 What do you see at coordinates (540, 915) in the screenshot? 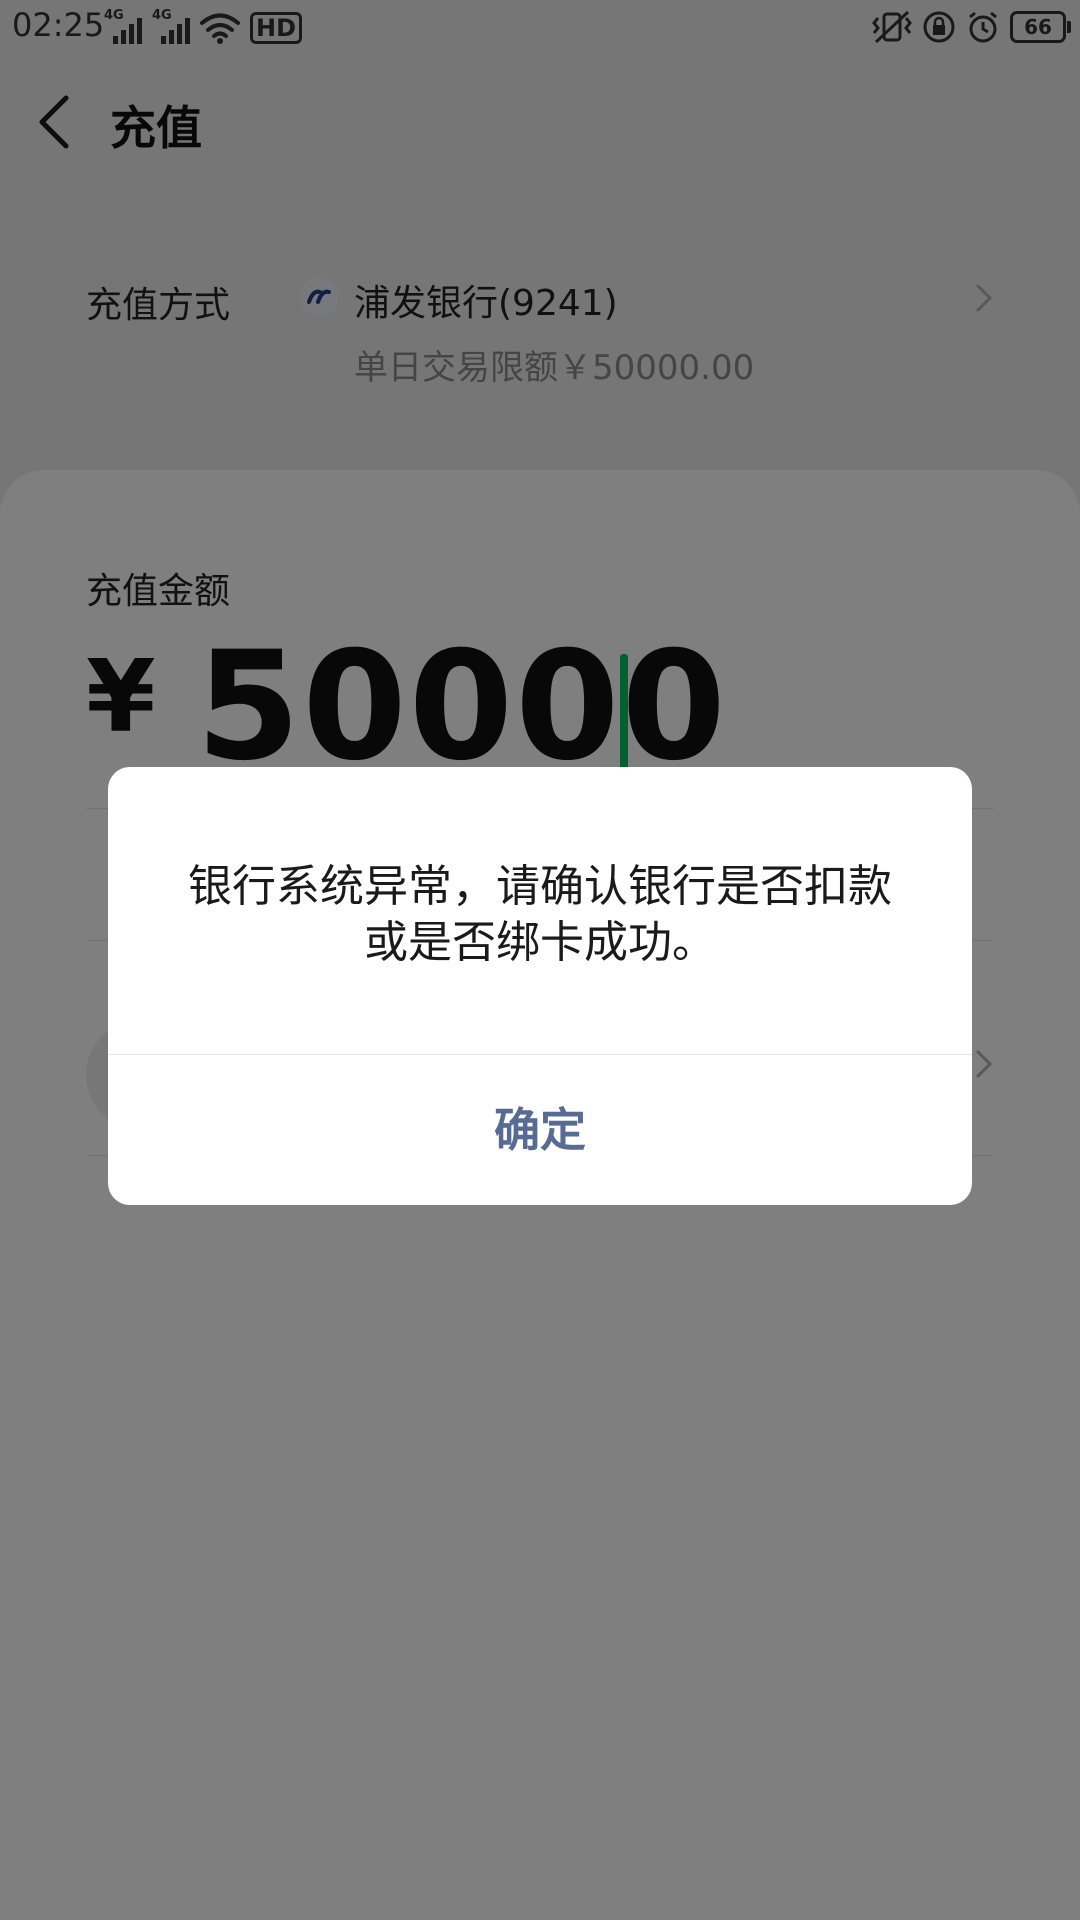
I see `dialog-message: 银行系统异常，请确认银行是否扣款 或是否绑卡成功。` at bounding box center [540, 915].